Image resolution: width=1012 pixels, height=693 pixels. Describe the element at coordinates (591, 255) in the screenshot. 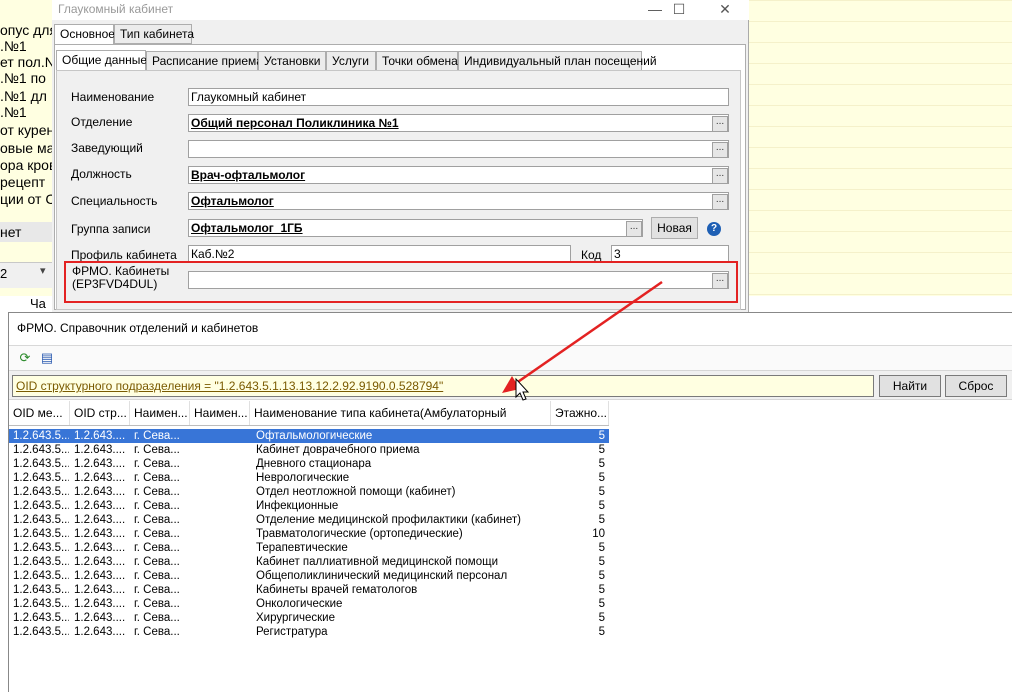

I see `code-label: Код` at that location.